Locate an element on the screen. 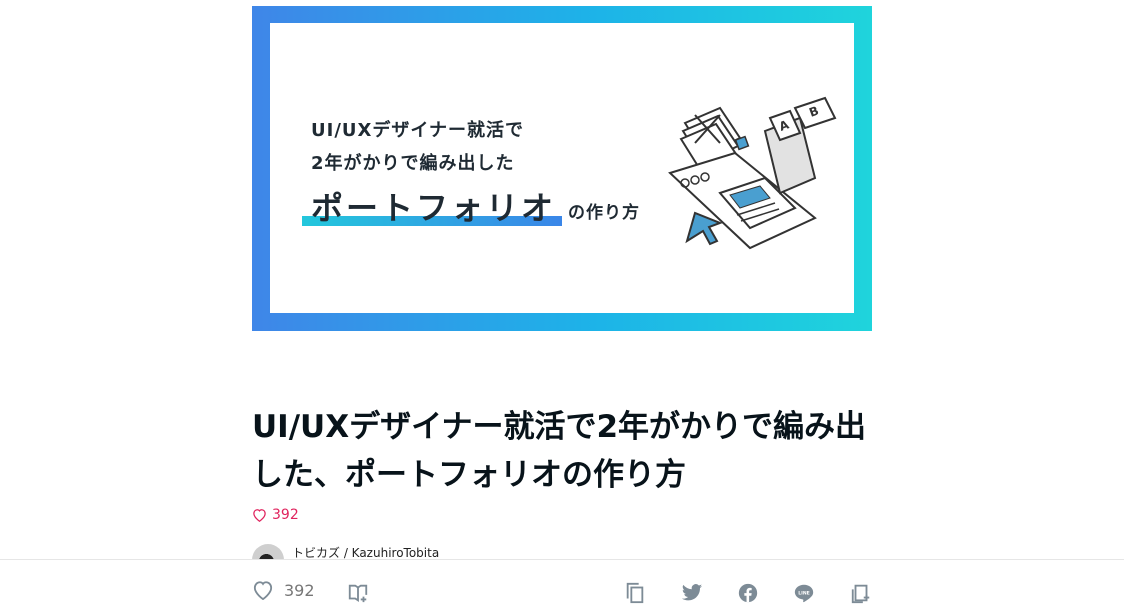 The image size is (1124, 604). magazine-add-icon is located at coordinates (358, 593).